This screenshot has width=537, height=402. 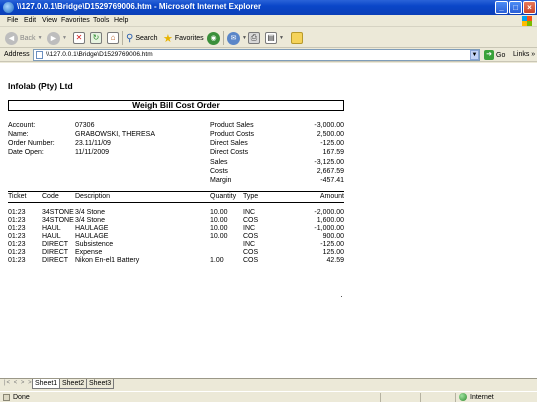 What do you see at coordinates (93, 196) in the screenshot?
I see `col-description: Description` at bounding box center [93, 196].